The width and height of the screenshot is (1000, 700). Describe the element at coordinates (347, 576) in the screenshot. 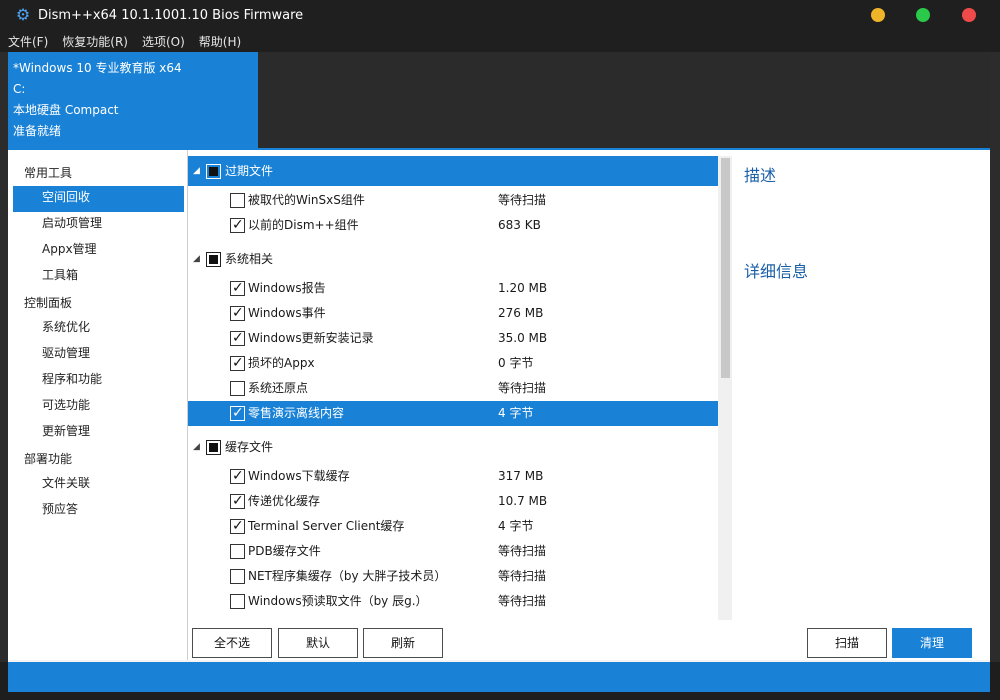

I see `item-label: NET程序集缓存（by 大胖子技术员）` at that location.